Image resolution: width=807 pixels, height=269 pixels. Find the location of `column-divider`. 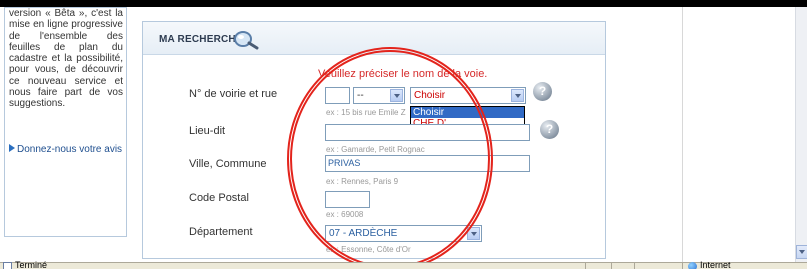

column-divider is located at coordinates (682, 134).